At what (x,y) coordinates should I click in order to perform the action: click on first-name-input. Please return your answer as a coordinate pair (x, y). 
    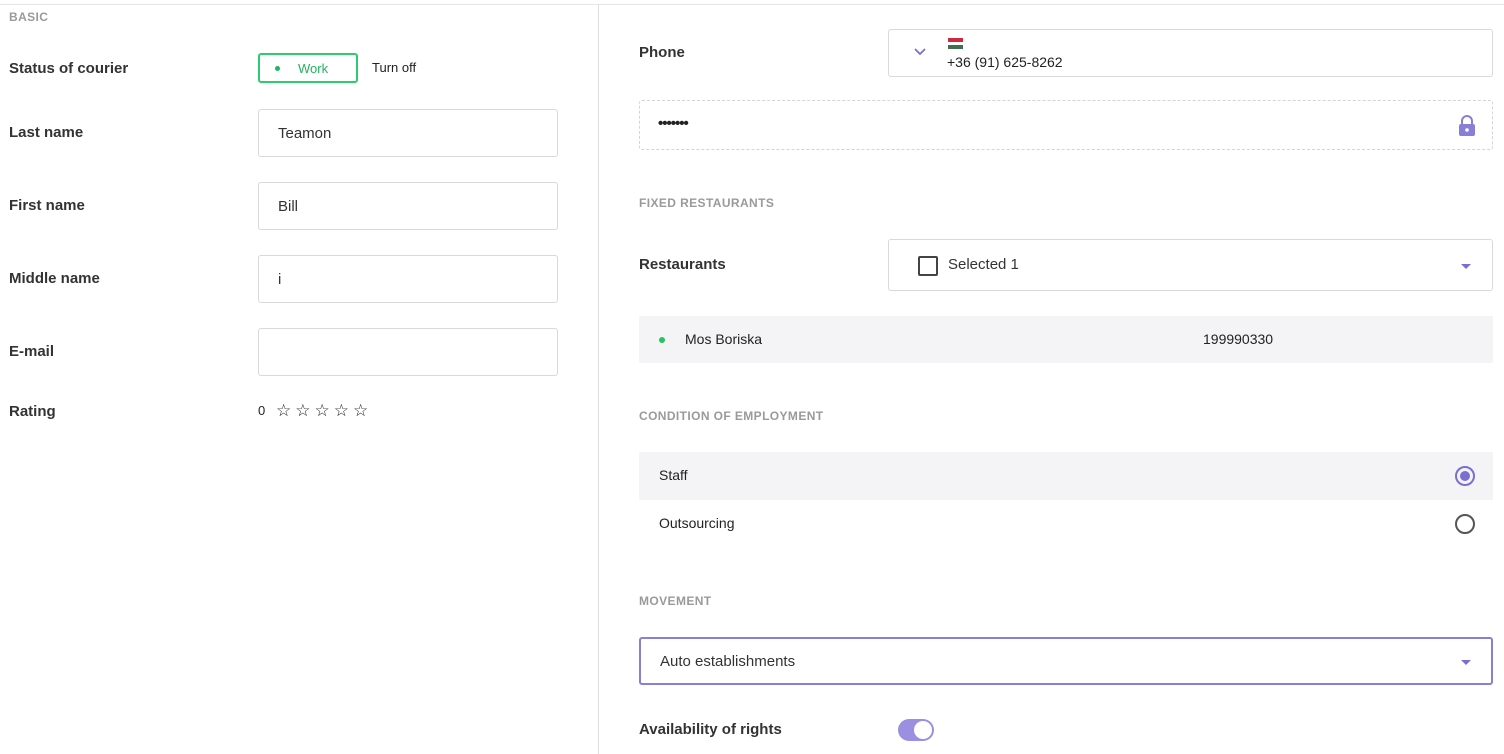
    Looking at the image, I should click on (408, 206).